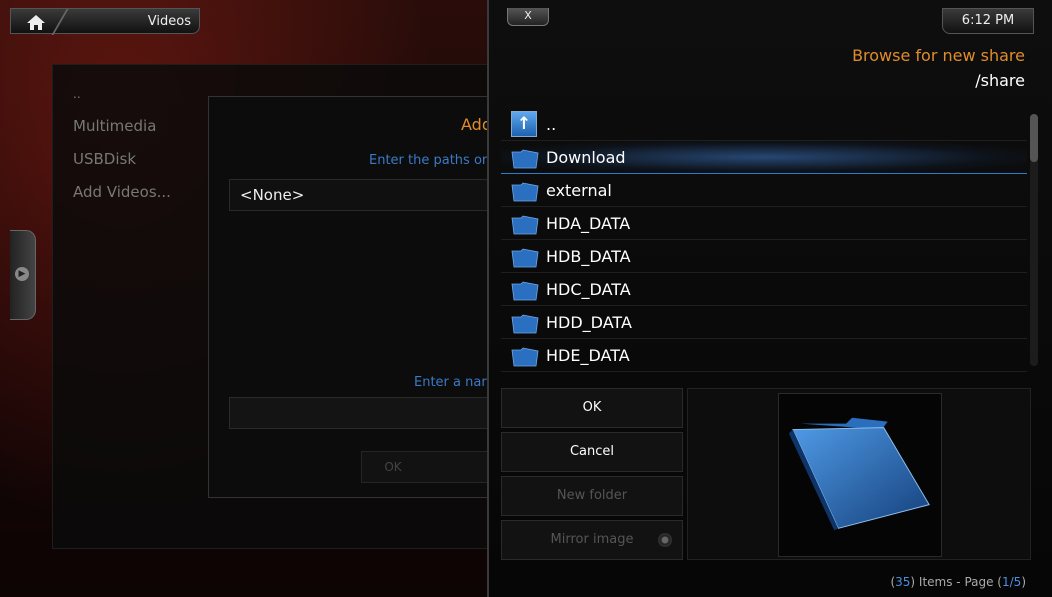 The height and width of the screenshot is (597, 1052). Describe the element at coordinates (579, 190) in the screenshot. I see `file-name: external` at that location.